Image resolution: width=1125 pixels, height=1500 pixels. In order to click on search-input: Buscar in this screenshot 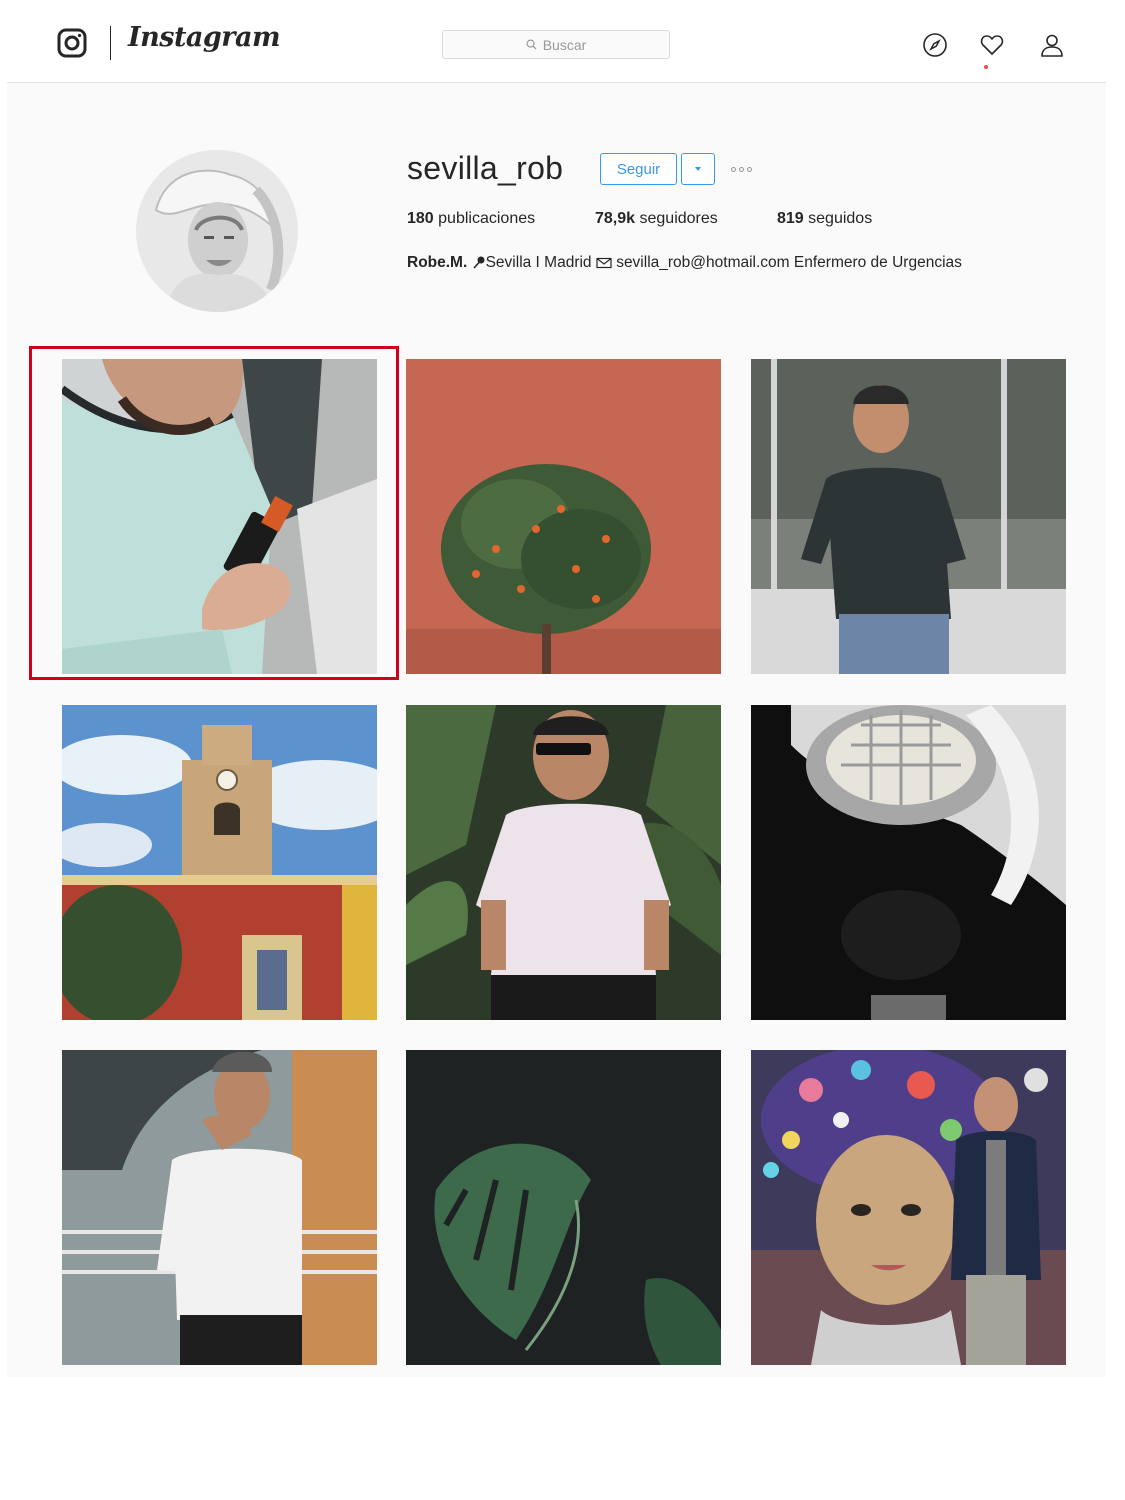, I will do `click(556, 44)`.